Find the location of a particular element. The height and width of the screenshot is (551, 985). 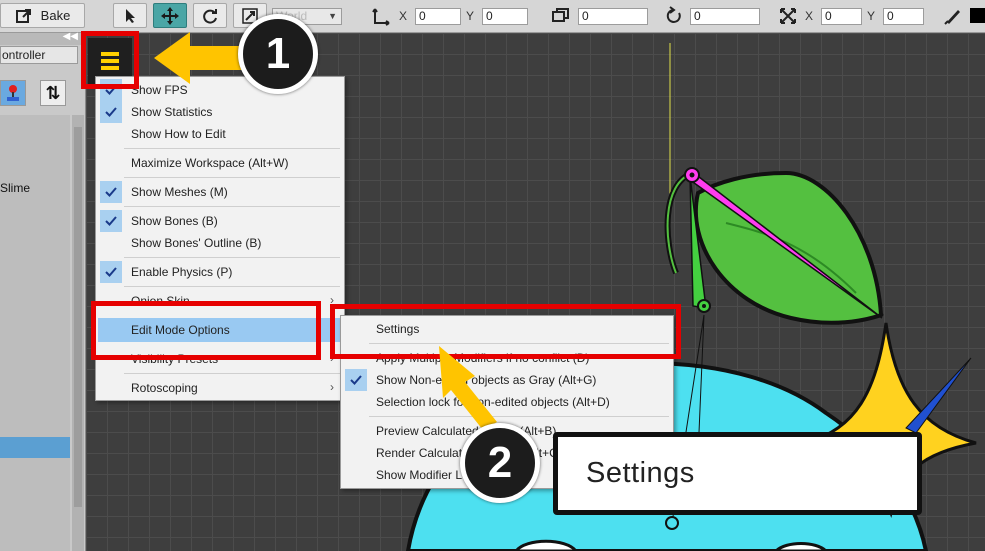

rotate-icon is located at coordinates (210, 16).